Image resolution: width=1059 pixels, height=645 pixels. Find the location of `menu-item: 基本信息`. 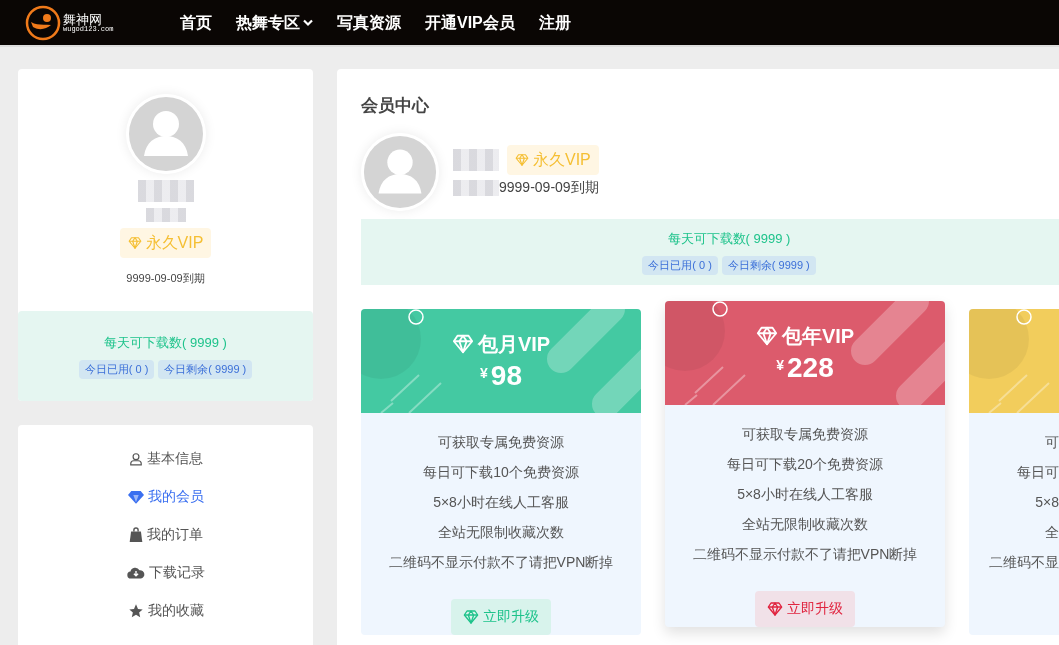

menu-item: 基本信息 is located at coordinates (165, 458).